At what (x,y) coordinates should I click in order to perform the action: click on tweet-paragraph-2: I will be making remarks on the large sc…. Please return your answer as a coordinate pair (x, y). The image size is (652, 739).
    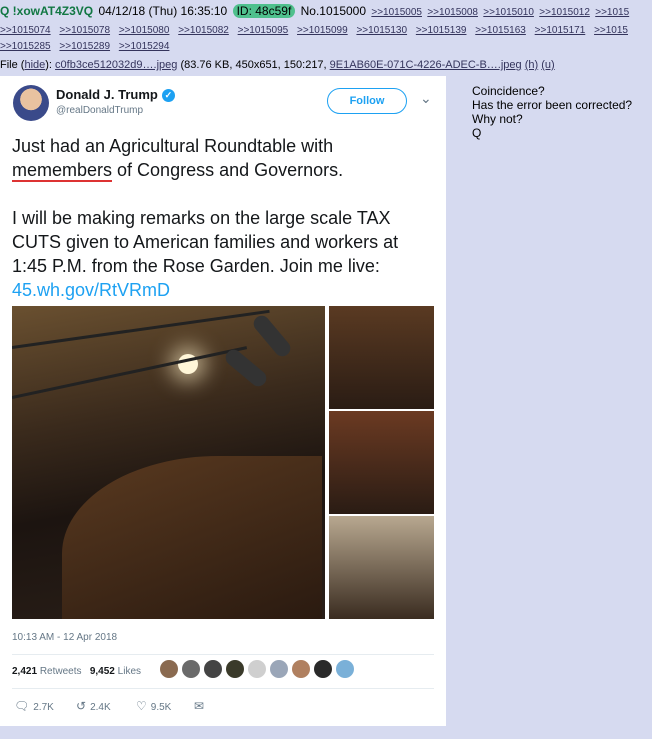
    Looking at the image, I should click on (224, 254).